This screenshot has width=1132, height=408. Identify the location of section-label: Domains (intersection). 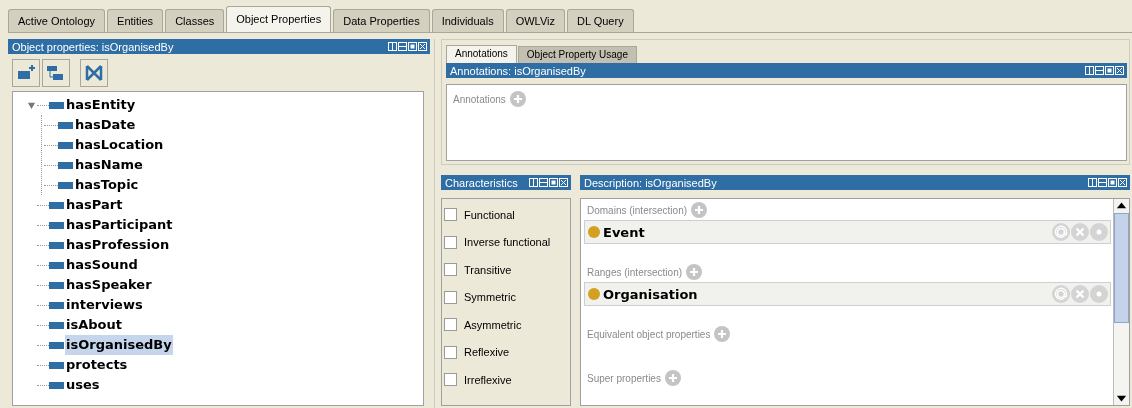
(637, 210).